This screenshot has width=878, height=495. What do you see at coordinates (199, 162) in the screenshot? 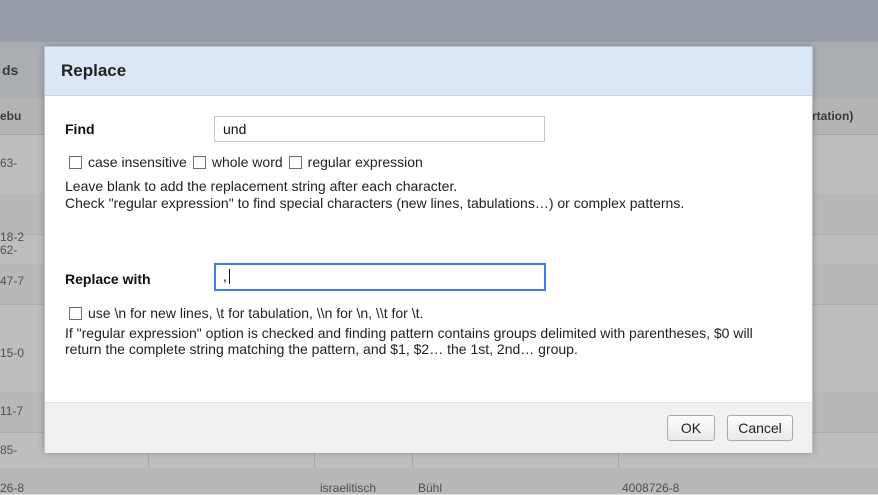
I see `whole-word-checkbox` at bounding box center [199, 162].